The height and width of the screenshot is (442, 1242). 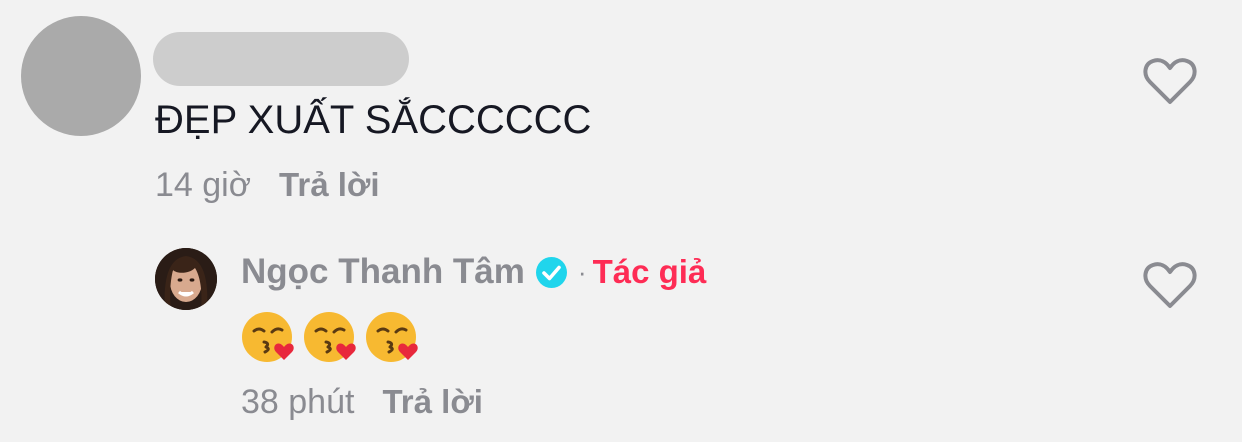 What do you see at coordinates (267, 185) in the screenshot?
I see `comment-meta: 14 giờ Trả lời` at bounding box center [267, 185].